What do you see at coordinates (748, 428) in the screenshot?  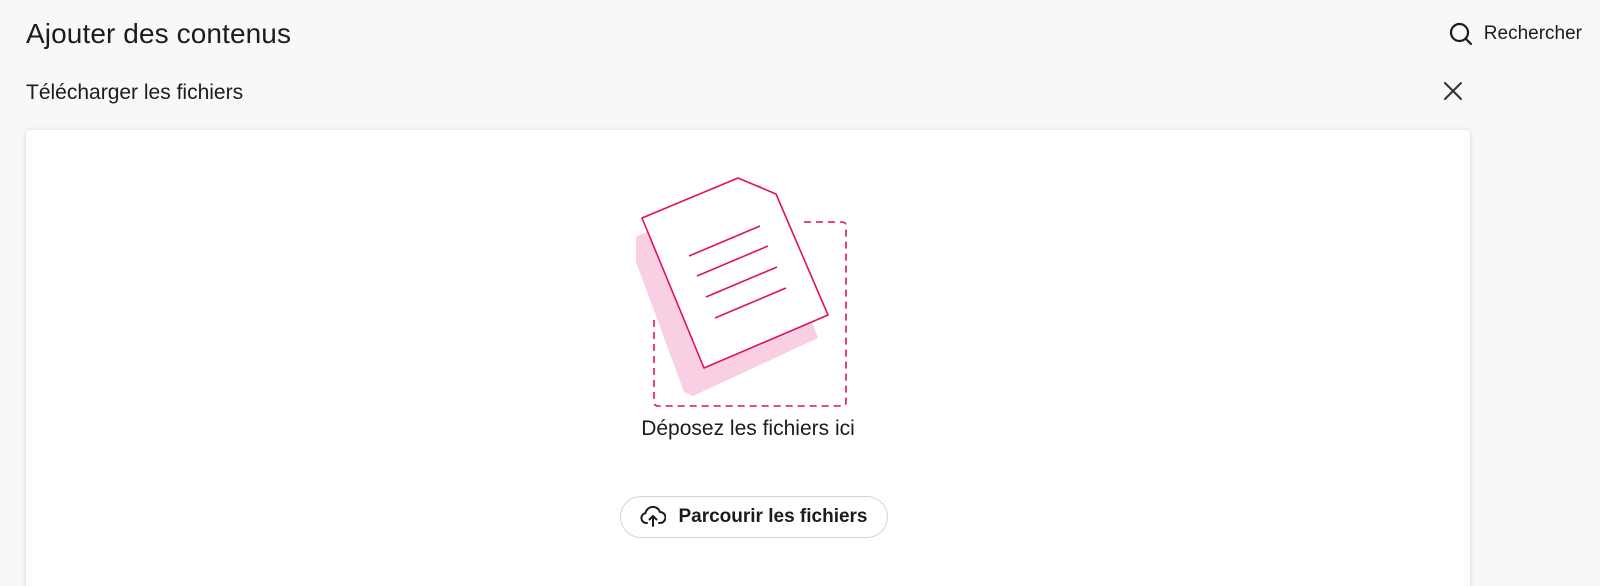 I see `drop-instructions: Déposez les fichiers ici` at bounding box center [748, 428].